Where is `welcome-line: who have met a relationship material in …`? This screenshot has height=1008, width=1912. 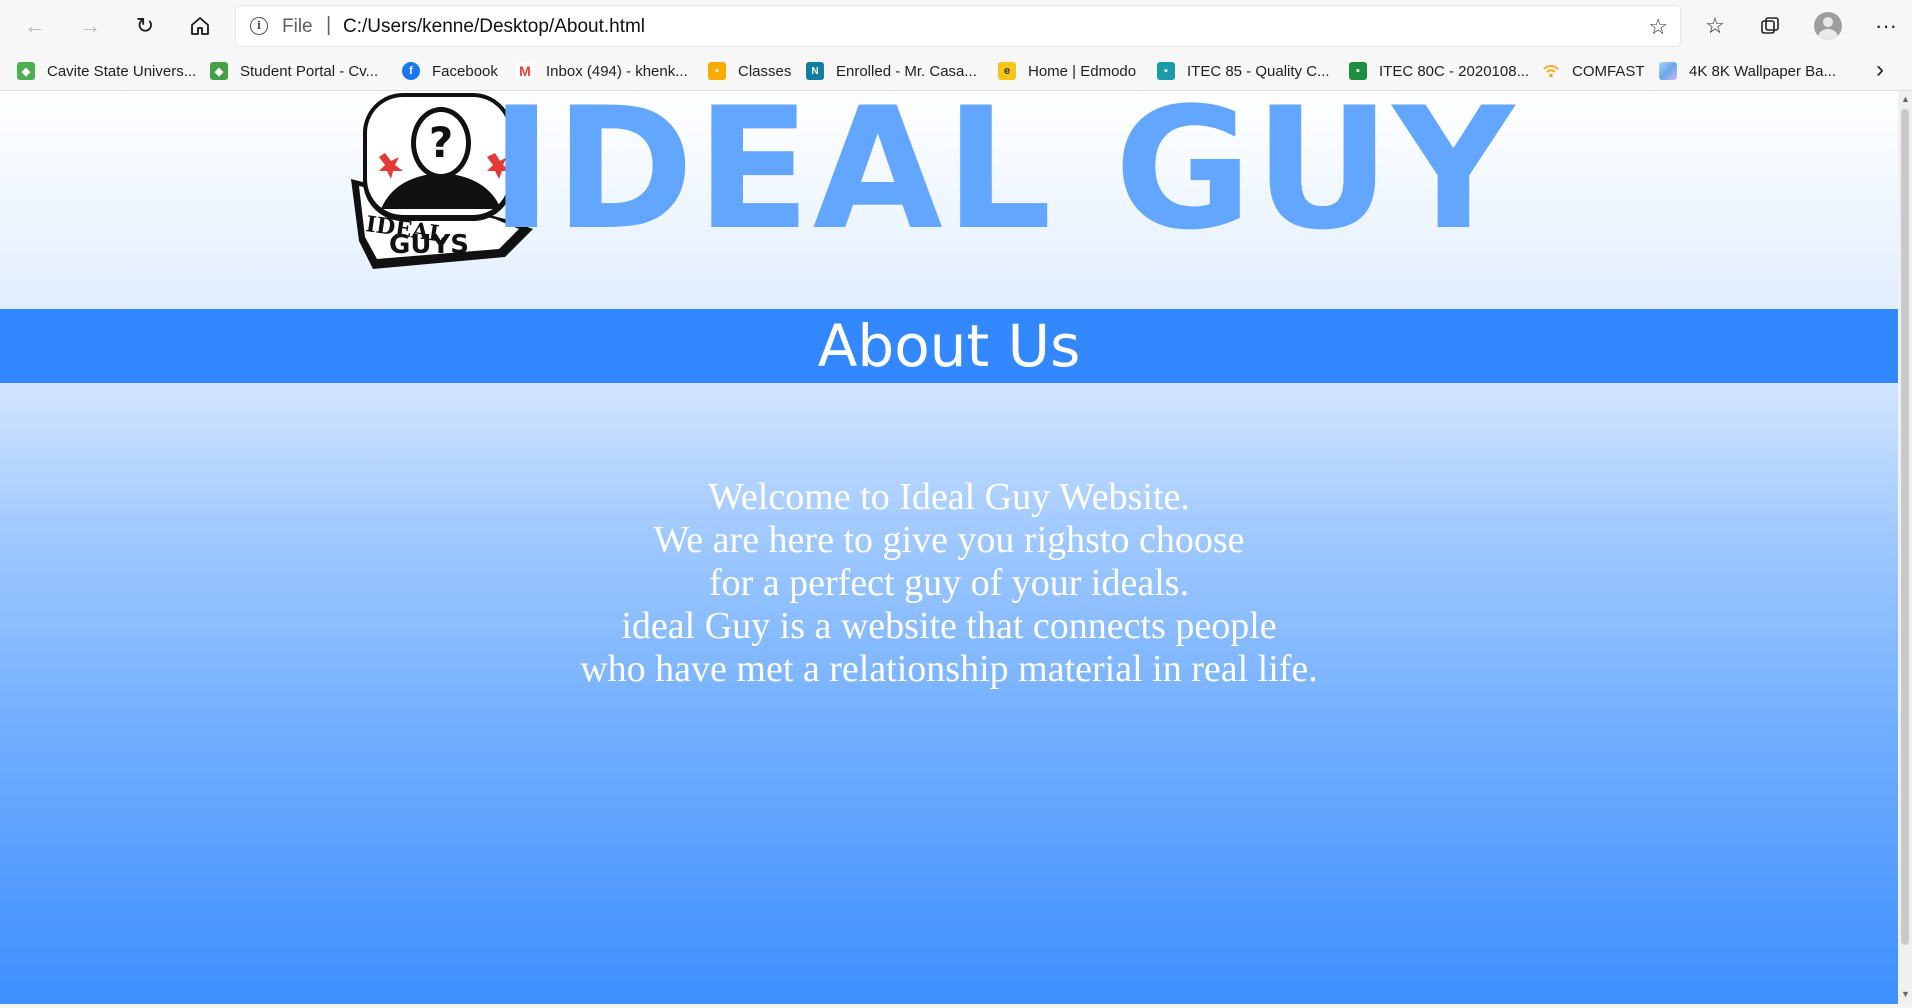 welcome-line: who have met a relationship material in … is located at coordinates (949, 669).